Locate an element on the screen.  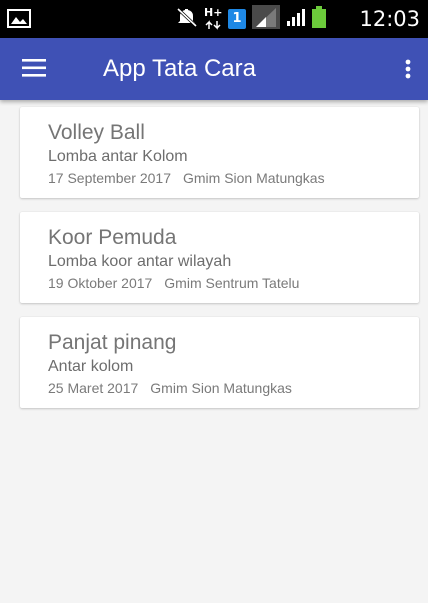
data-type-label: H+ is located at coordinates (213, 12).